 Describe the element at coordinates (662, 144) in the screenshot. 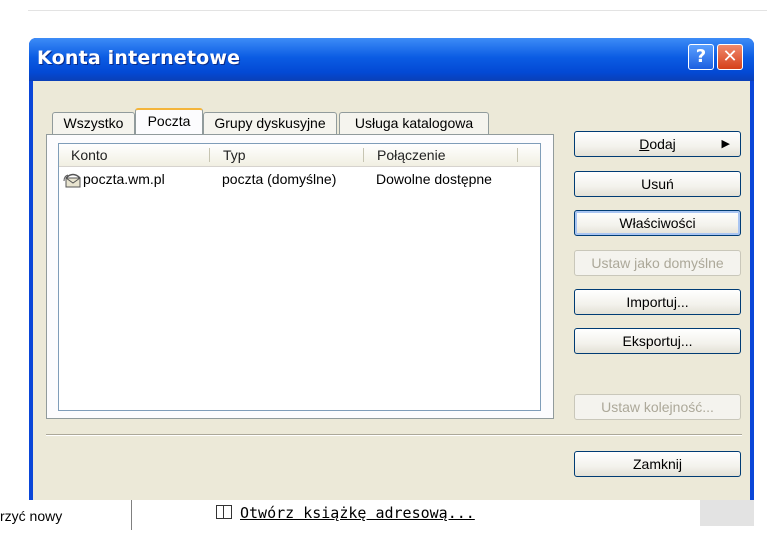

I see `add-button-label: odaj` at that location.